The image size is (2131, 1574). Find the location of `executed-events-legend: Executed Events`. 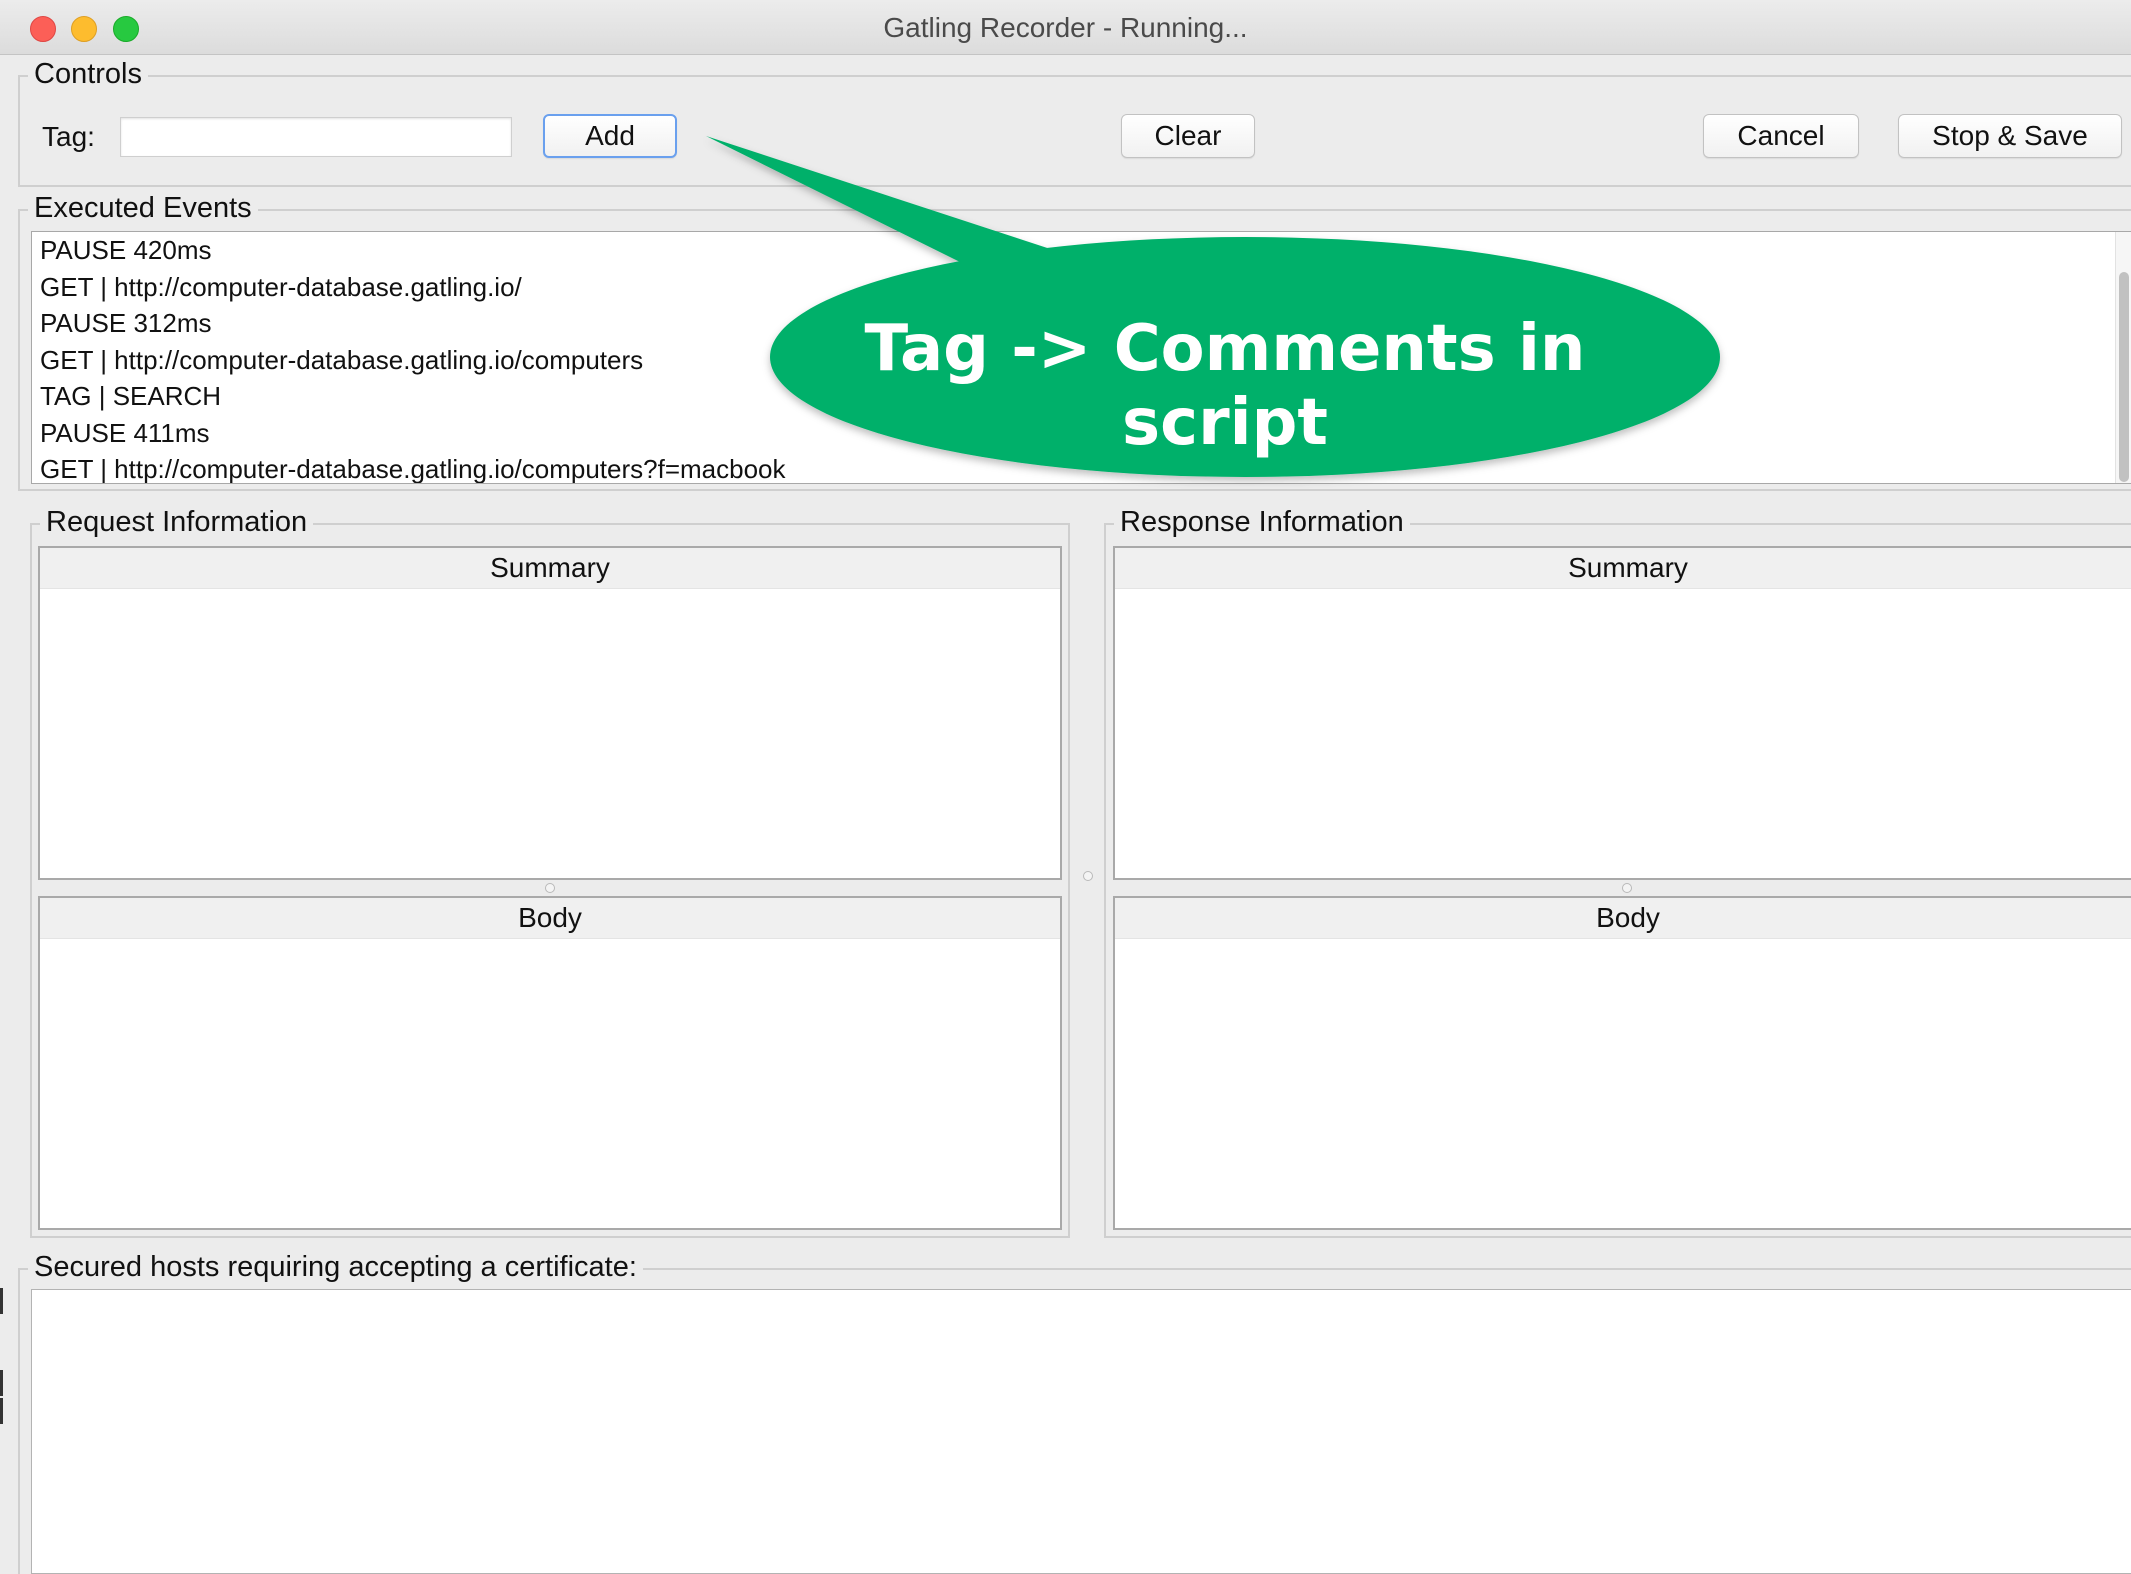

executed-events-legend: Executed Events is located at coordinates (143, 208).